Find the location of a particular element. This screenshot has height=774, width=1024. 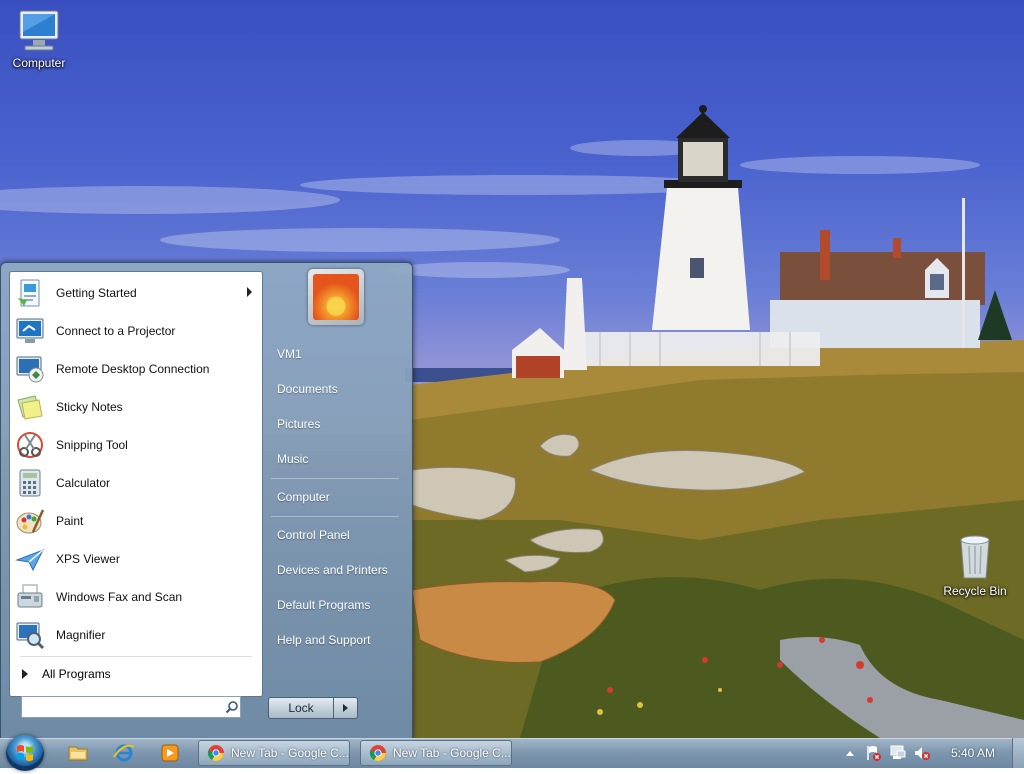

file-explorer-icon is located at coordinates (78, 753).